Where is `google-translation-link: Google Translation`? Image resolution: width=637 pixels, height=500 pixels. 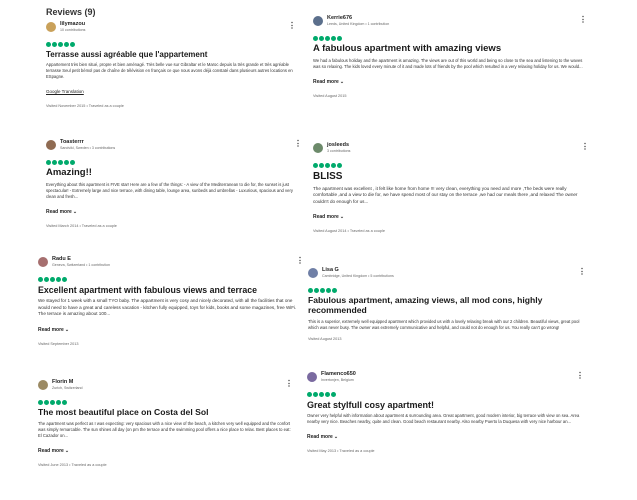
google-translation-link: Google Translation is located at coordinates (65, 91).